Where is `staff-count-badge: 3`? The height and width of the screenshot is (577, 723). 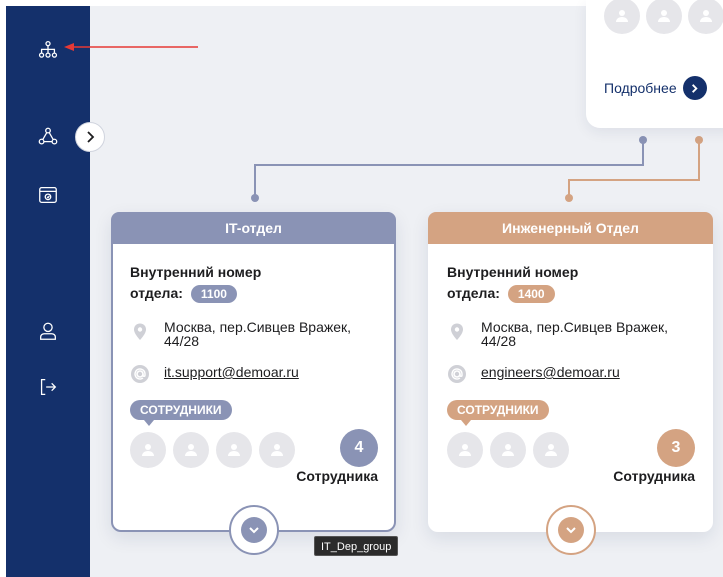 staff-count-badge: 3 is located at coordinates (676, 448).